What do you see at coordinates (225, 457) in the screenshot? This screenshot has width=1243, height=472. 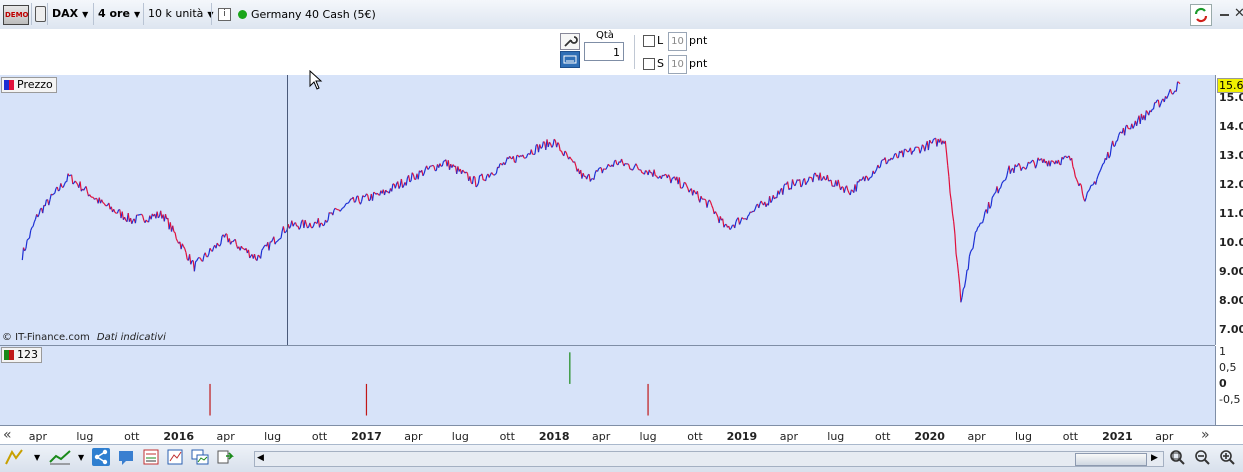 I see `backtest-icon` at bounding box center [225, 457].